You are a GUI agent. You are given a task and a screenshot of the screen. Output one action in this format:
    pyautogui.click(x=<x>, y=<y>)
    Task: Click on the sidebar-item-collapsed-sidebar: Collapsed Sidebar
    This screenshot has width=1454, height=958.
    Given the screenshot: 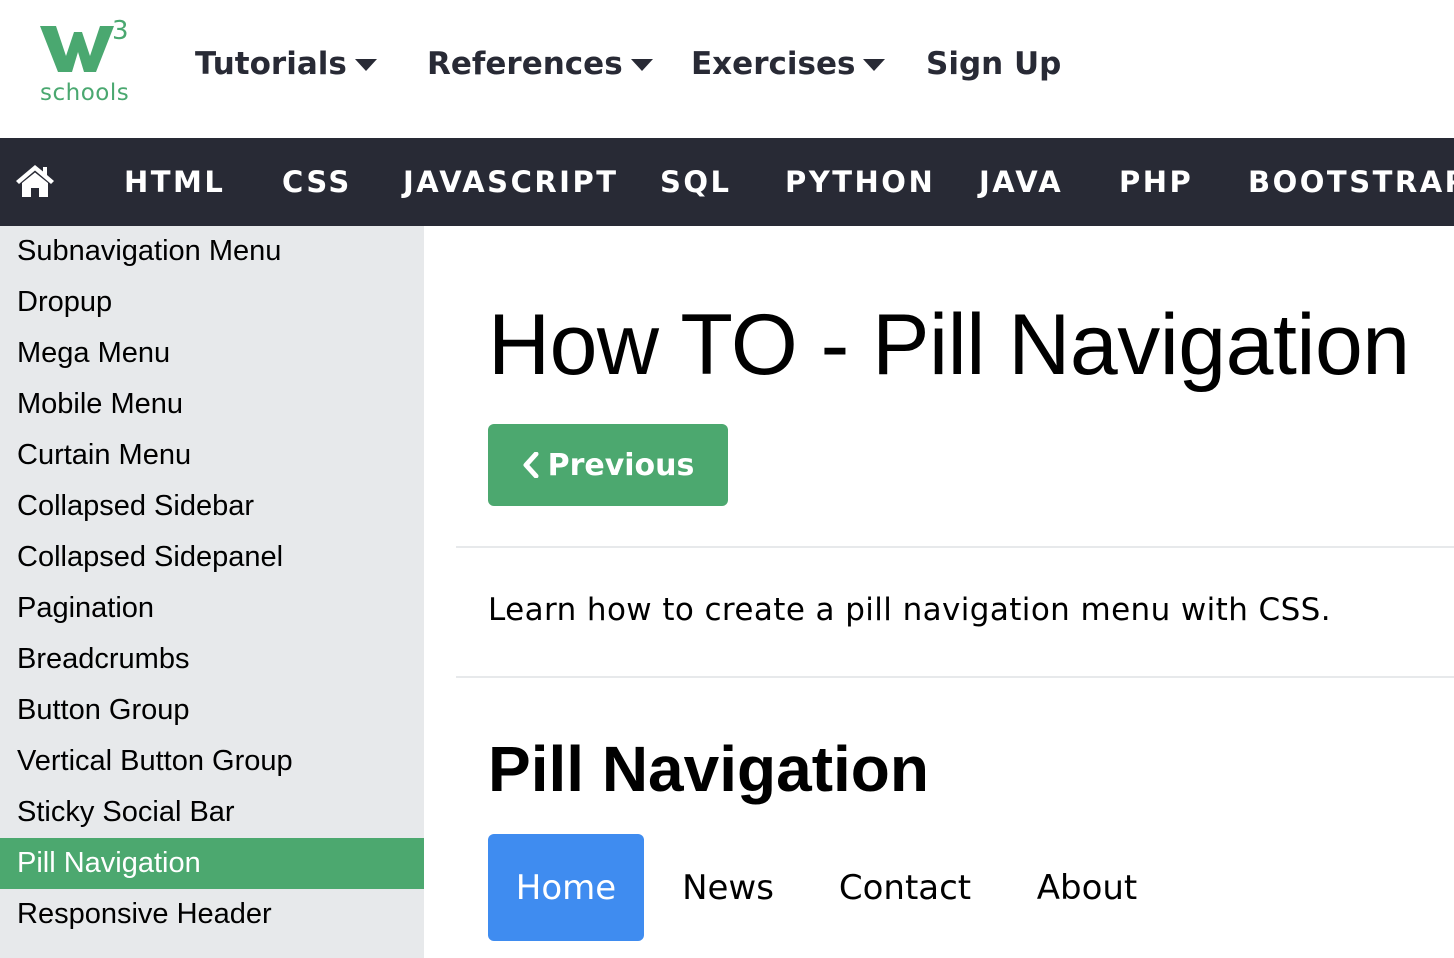 What is the action you would take?
    pyautogui.click(x=212, y=506)
    